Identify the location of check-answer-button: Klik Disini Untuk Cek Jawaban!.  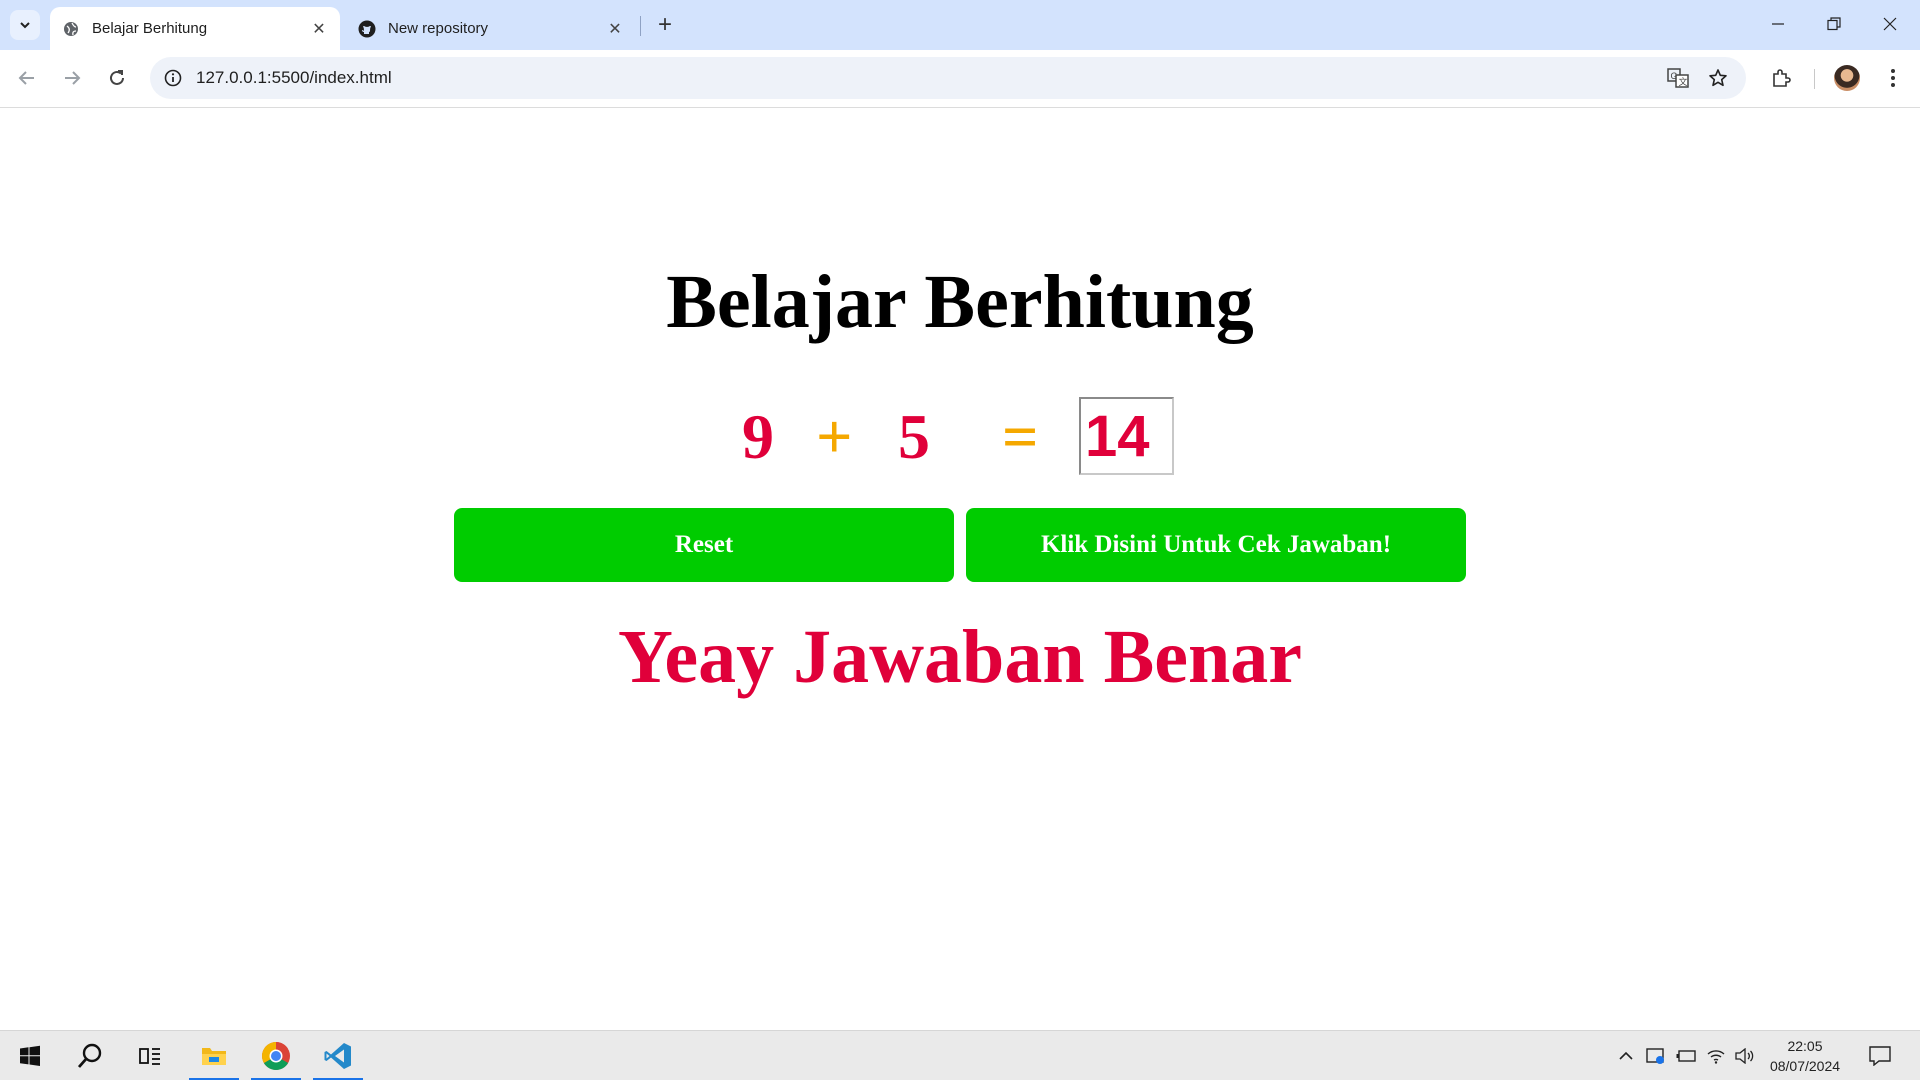
(1216, 545).